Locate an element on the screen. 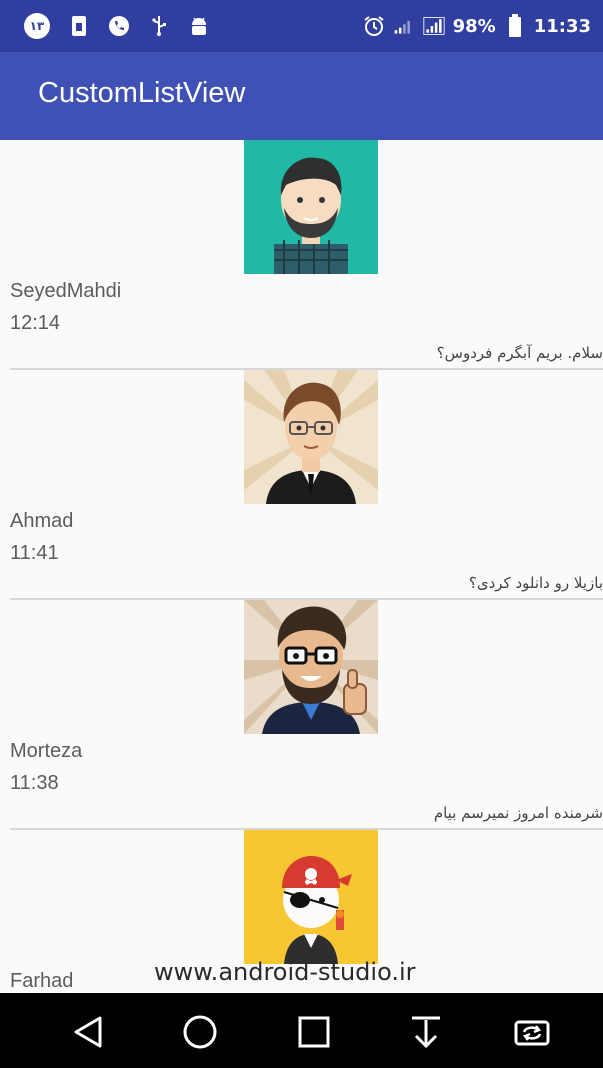 This screenshot has height=1068, width=603. notification-pull-button is located at coordinates (426, 1032).